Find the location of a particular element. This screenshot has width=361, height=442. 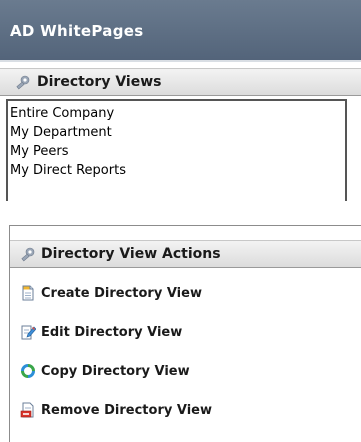

create-directory-view-button: Create Directory View is located at coordinates (111, 293).